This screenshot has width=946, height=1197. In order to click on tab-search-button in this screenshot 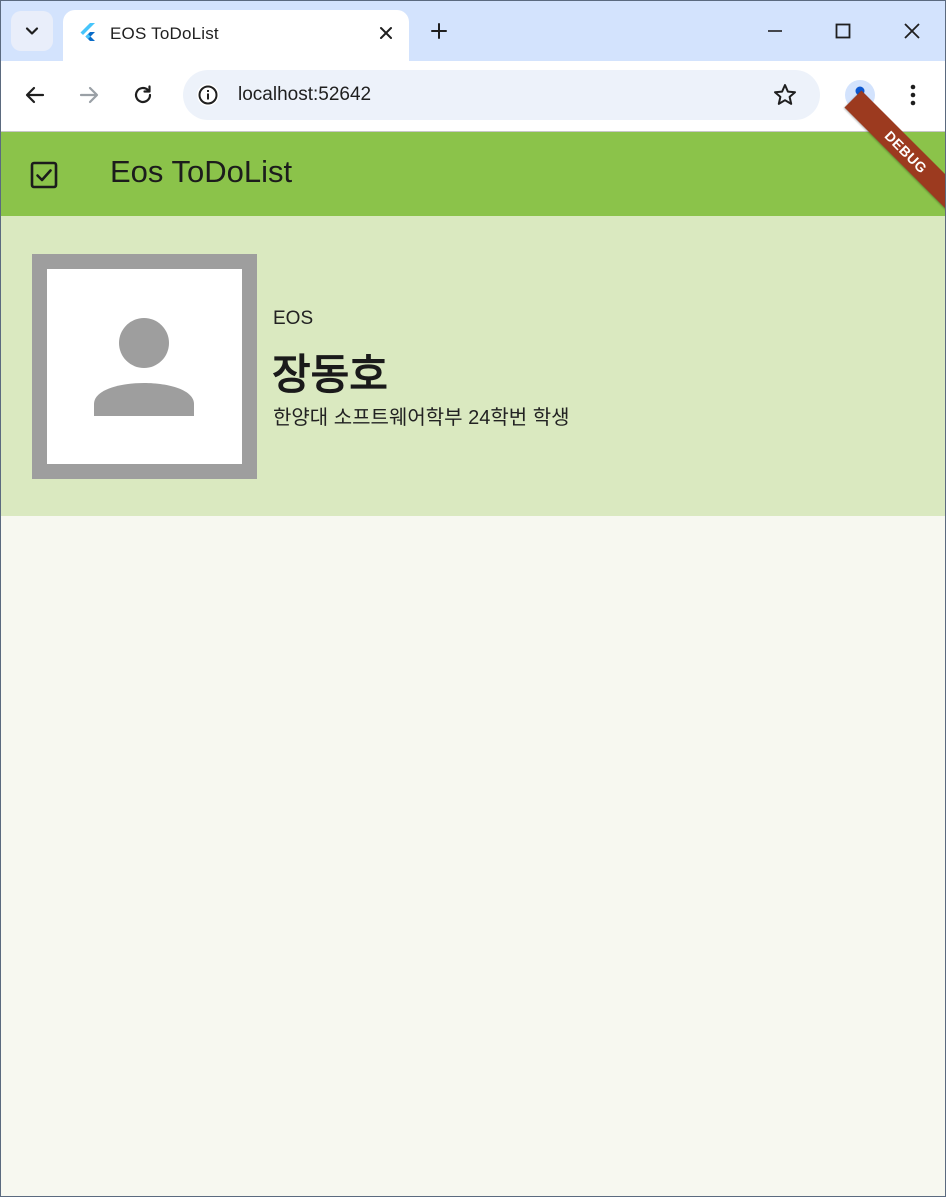, I will do `click(32, 31)`.